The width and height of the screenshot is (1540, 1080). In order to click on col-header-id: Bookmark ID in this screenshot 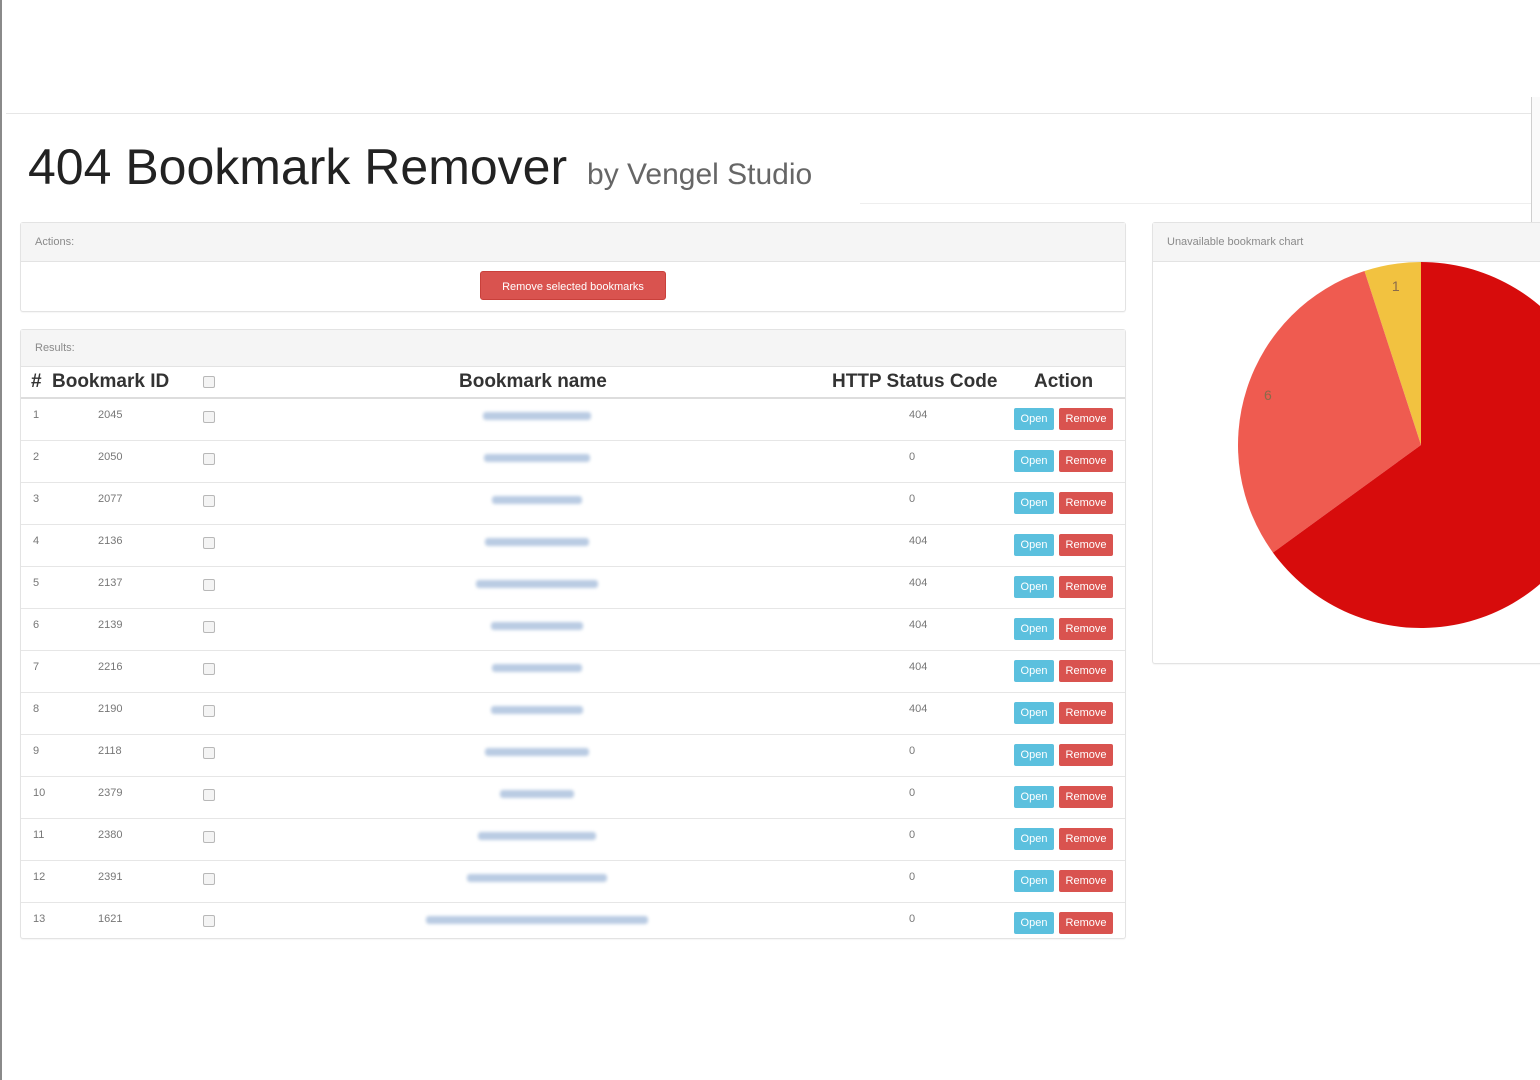, I will do `click(111, 381)`.